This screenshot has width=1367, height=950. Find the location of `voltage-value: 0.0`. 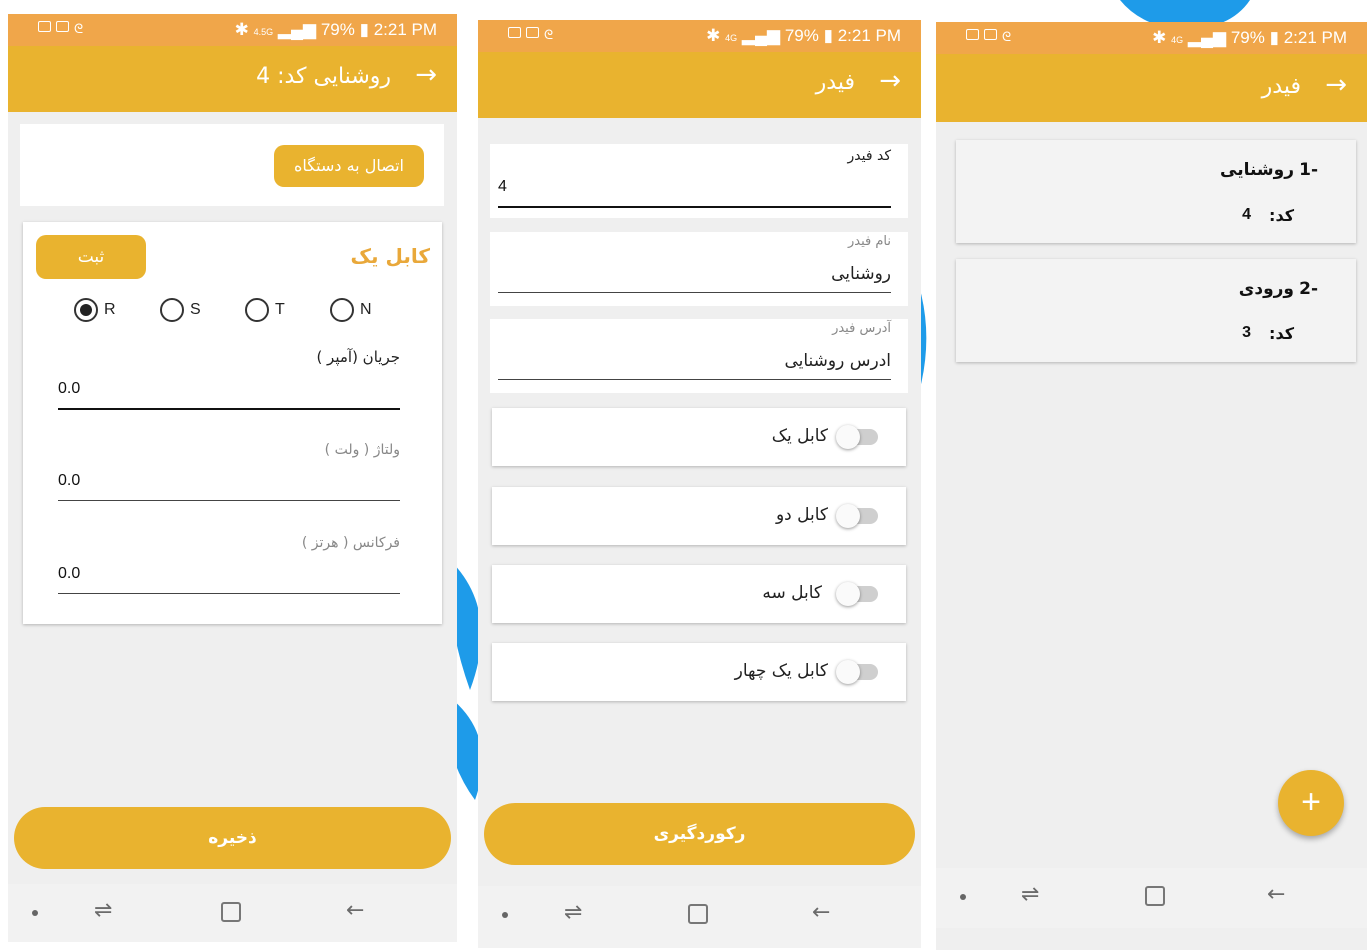

voltage-value: 0.0 is located at coordinates (69, 480).